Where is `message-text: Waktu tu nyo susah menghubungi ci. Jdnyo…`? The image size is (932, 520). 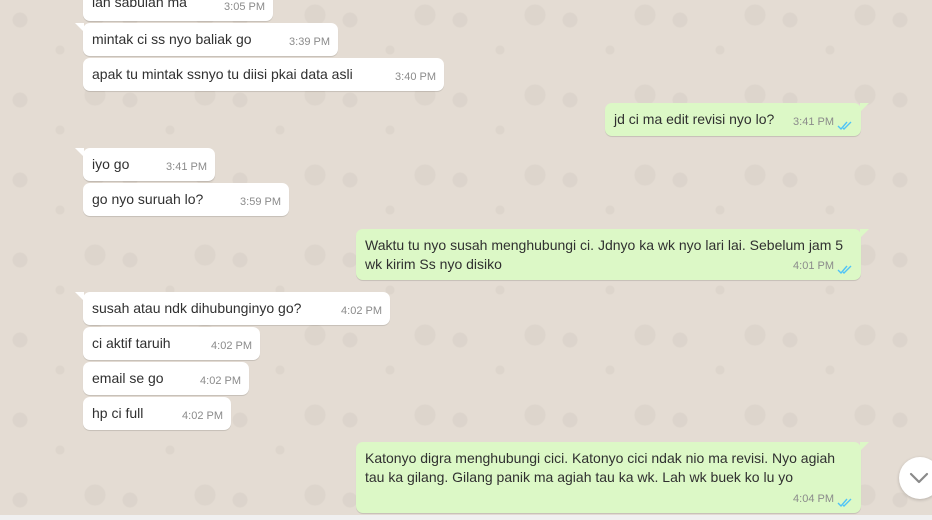
message-text: Waktu tu nyo susah menghubungi ci. Jdnyo… is located at coordinates (604, 254).